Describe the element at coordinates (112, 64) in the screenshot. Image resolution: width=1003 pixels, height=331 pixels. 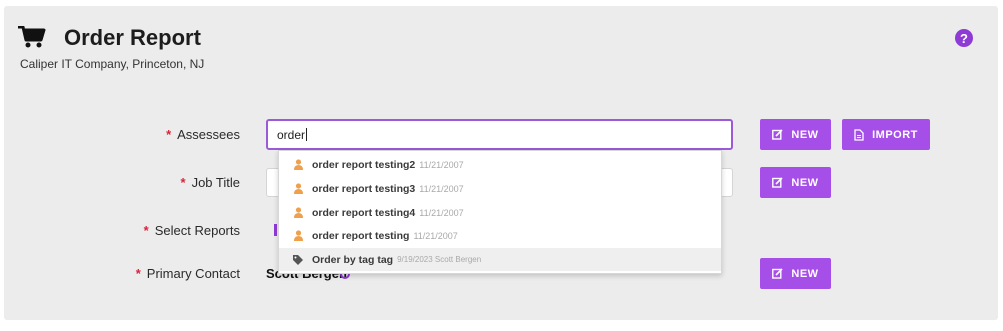
I see `company-location: Caliper IT Company, Princeton, NJ` at that location.